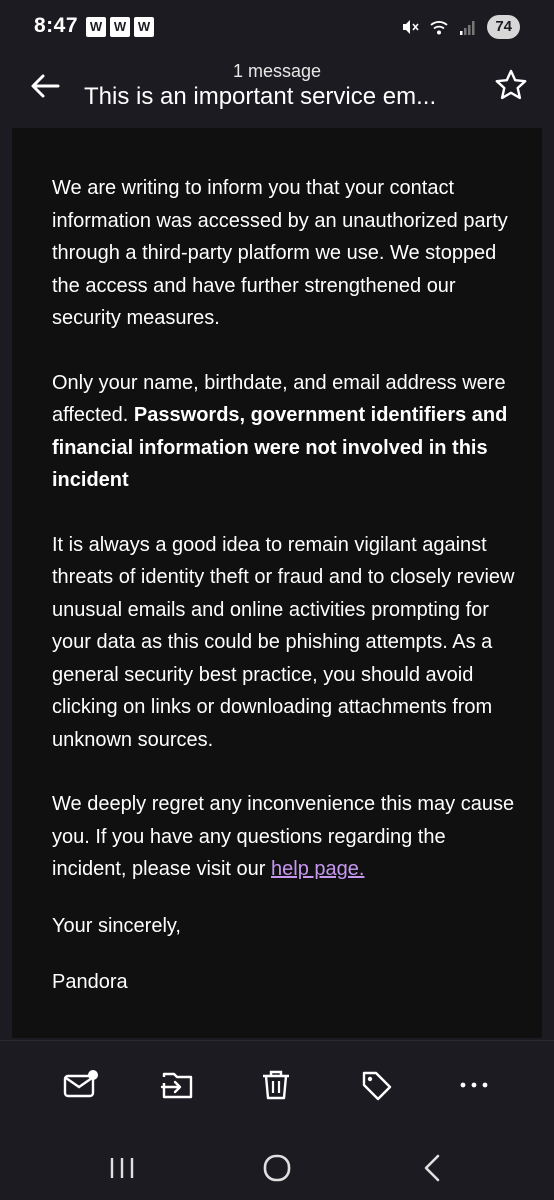 The height and width of the screenshot is (1200, 554). What do you see at coordinates (432, 1168) in the screenshot?
I see `back-icon` at bounding box center [432, 1168].